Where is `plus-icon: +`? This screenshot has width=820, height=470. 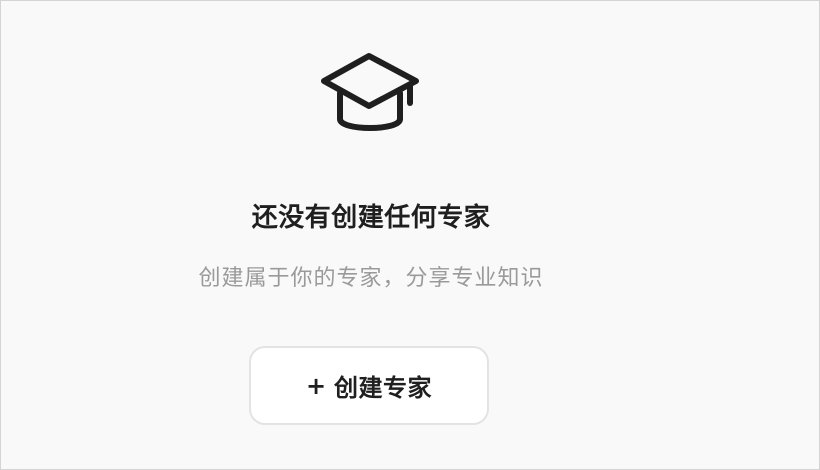
plus-icon: + is located at coordinates (316, 385).